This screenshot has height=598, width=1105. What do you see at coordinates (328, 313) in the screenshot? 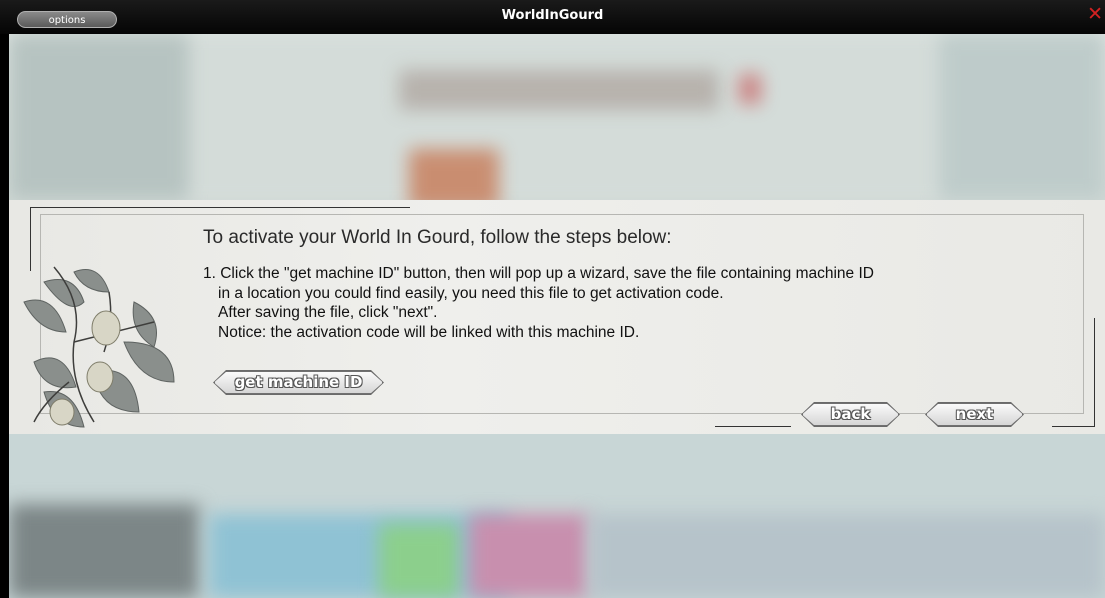
I see `step-line-3: After saving the file, click "next".` at bounding box center [328, 313].